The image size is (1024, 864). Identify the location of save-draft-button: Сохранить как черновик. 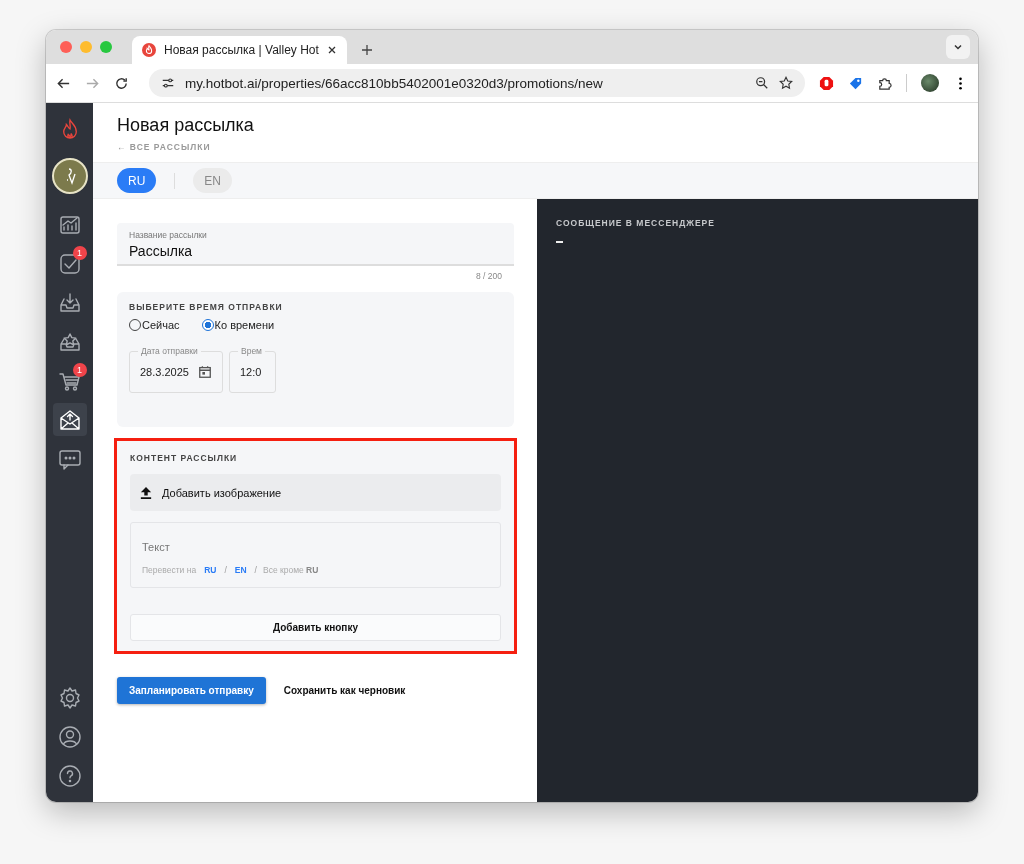
(344, 690).